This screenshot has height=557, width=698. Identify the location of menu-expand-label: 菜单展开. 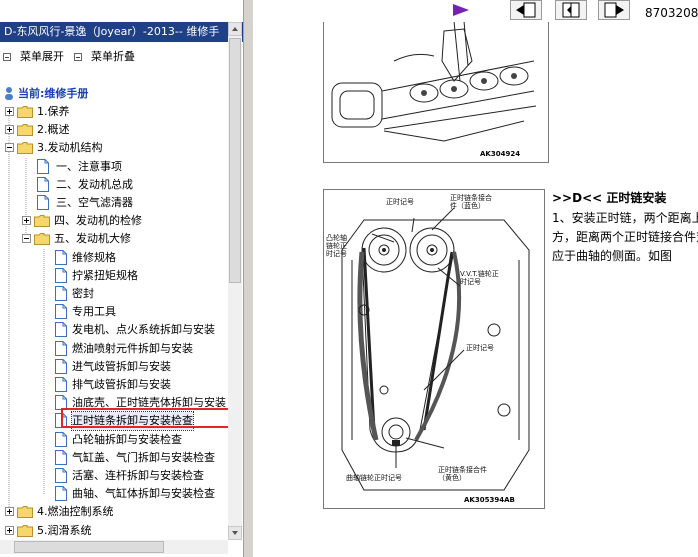
(42, 56).